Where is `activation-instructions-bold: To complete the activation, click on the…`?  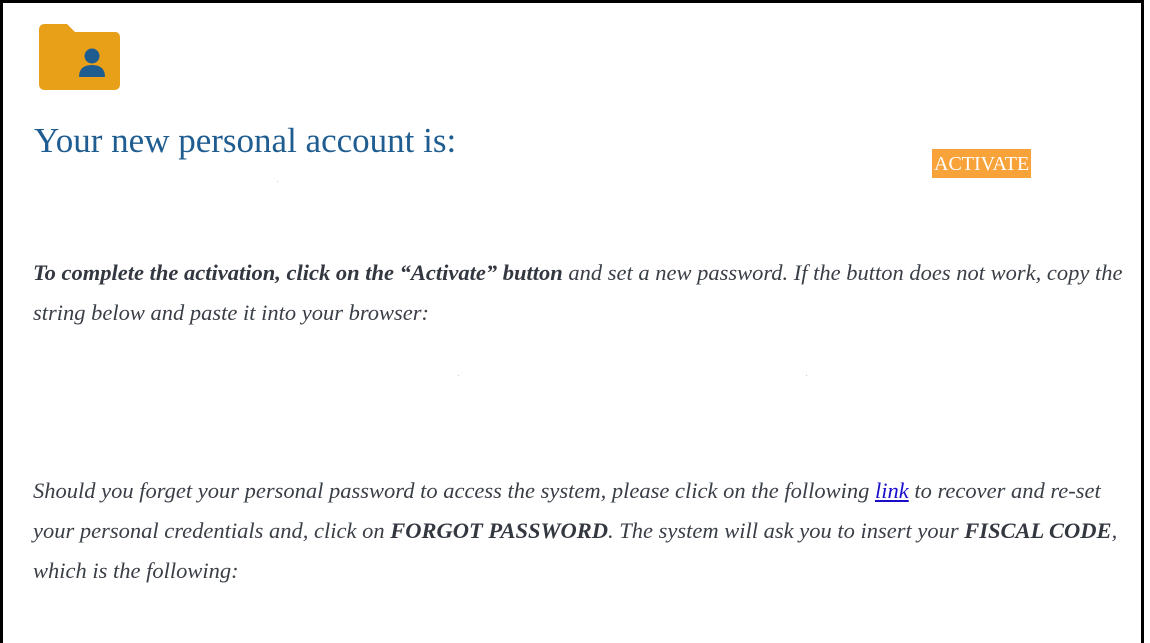
activation-instructions-bold: To complete the activation, click on the… is located at coordinates (298, 272).